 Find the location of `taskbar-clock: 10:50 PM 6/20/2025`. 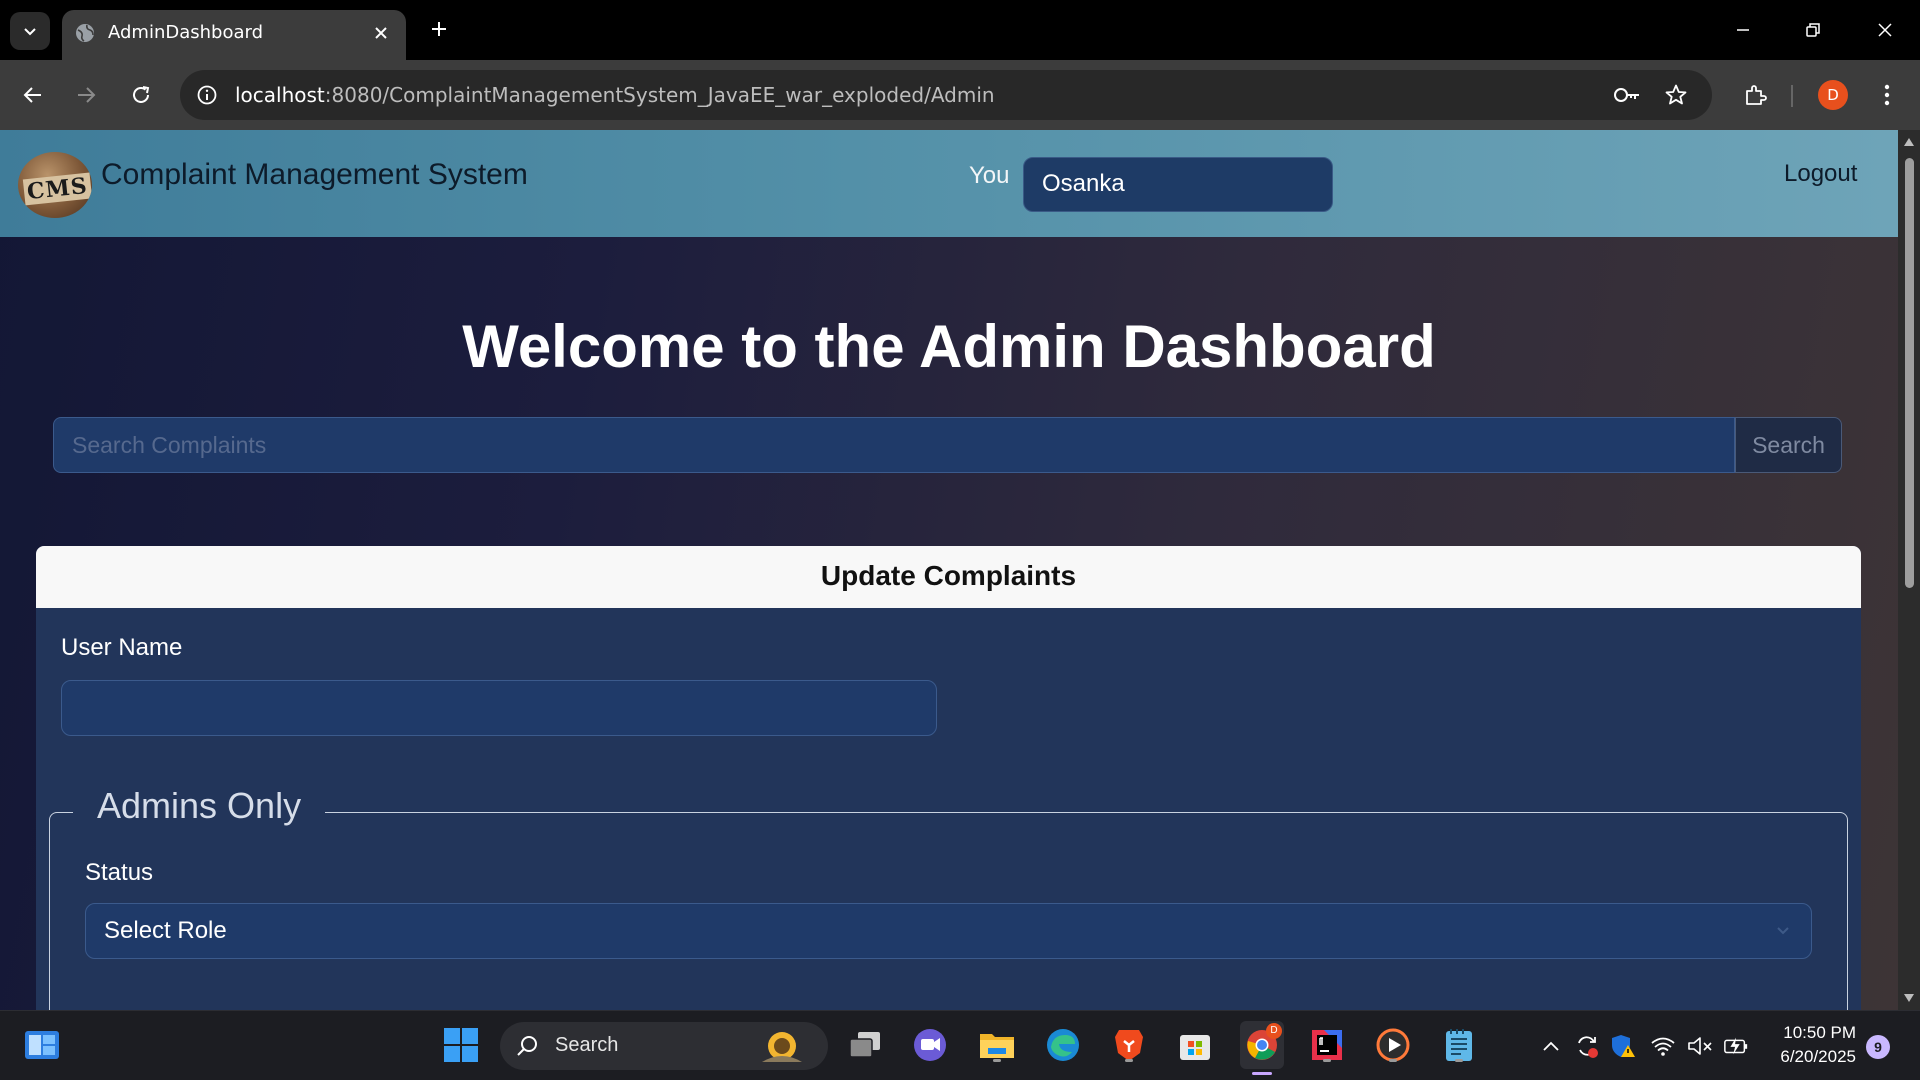

taskbar-clock: 10:50 PM 6/20/2025 is located at coordinates (1806, 1045).